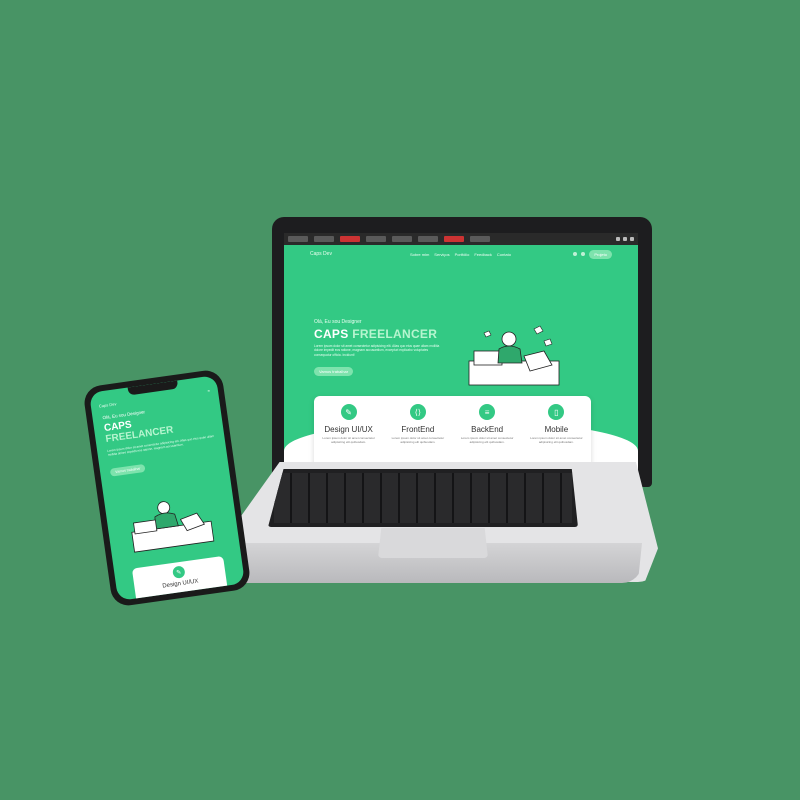 This screenshot has height=800, width=800. I want to click on phone-freelancer-illustration, so click(173, 527).